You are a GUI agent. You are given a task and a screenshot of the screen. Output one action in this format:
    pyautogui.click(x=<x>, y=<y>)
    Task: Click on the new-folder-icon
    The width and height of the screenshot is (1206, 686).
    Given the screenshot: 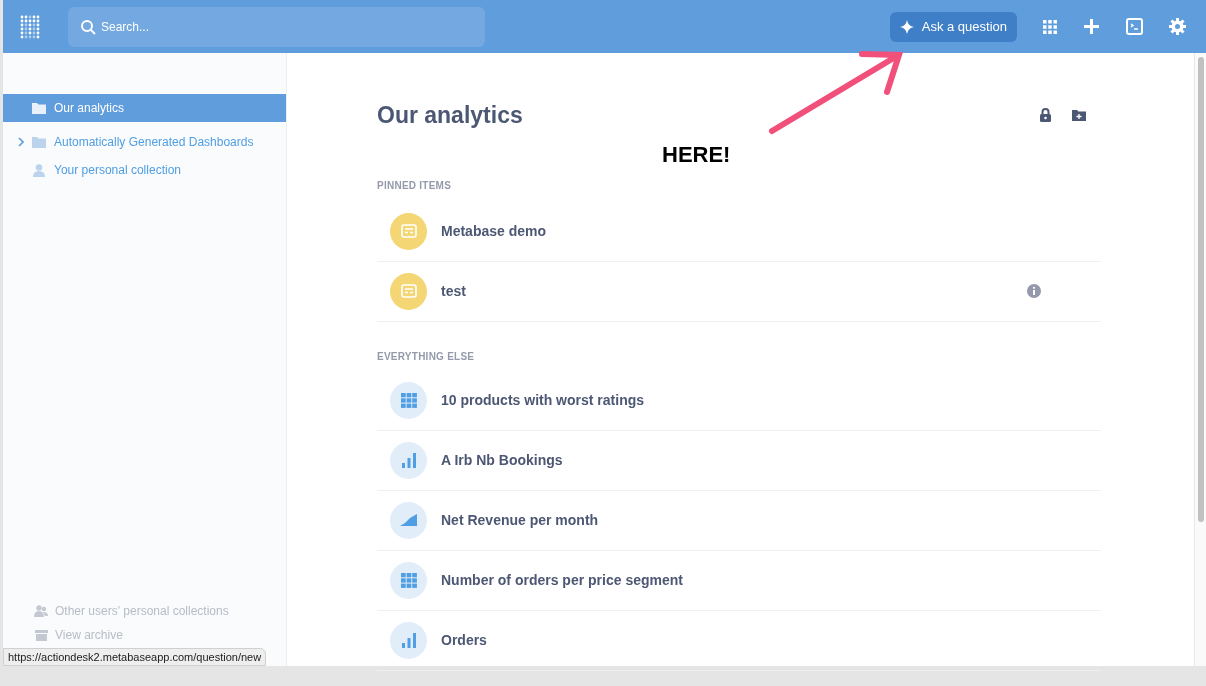 What is the action you would take?
    pyautogui.click(x=1079, y=115)
    